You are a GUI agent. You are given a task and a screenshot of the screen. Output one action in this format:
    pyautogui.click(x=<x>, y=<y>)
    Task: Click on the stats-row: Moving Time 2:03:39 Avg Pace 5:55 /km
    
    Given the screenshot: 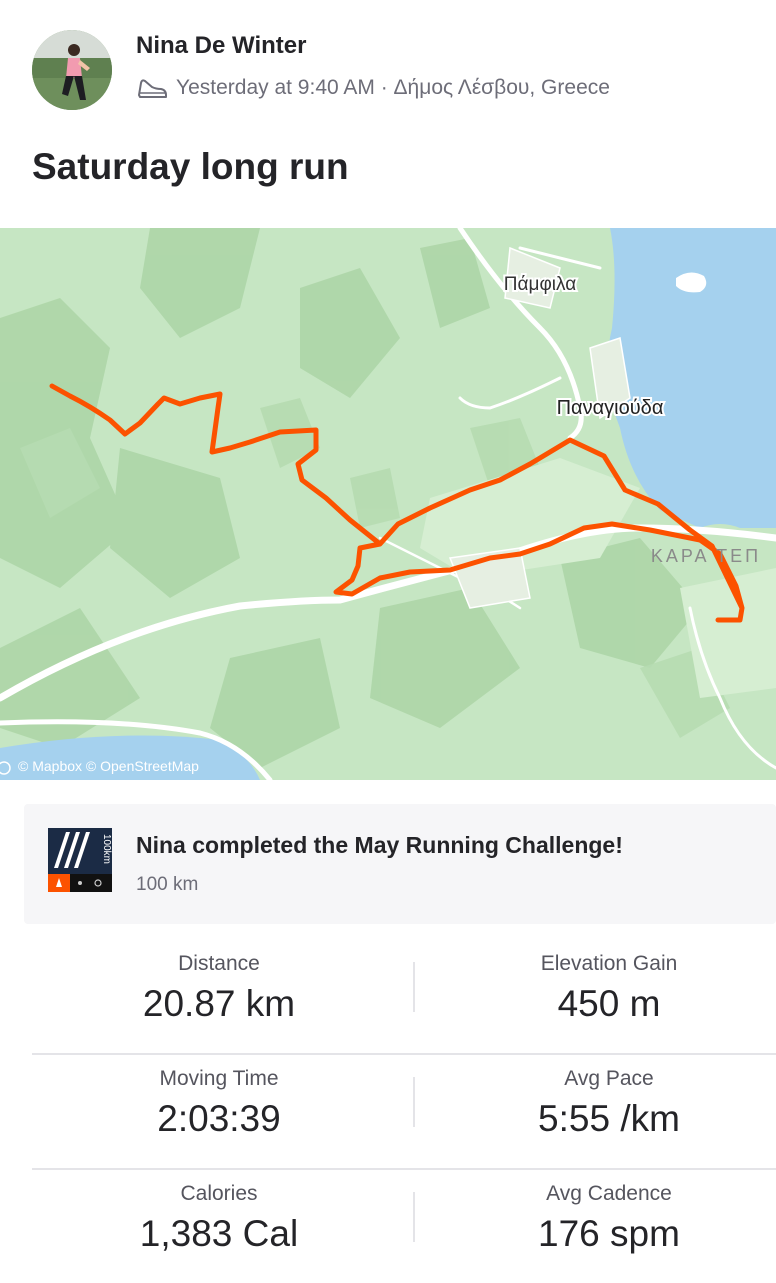 What is the action you would take?
    pyautogui.click(x=404, y=1112)
    